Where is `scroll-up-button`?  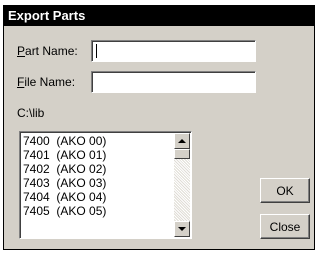
scroll-up-button is located at coordinates (182, 141).